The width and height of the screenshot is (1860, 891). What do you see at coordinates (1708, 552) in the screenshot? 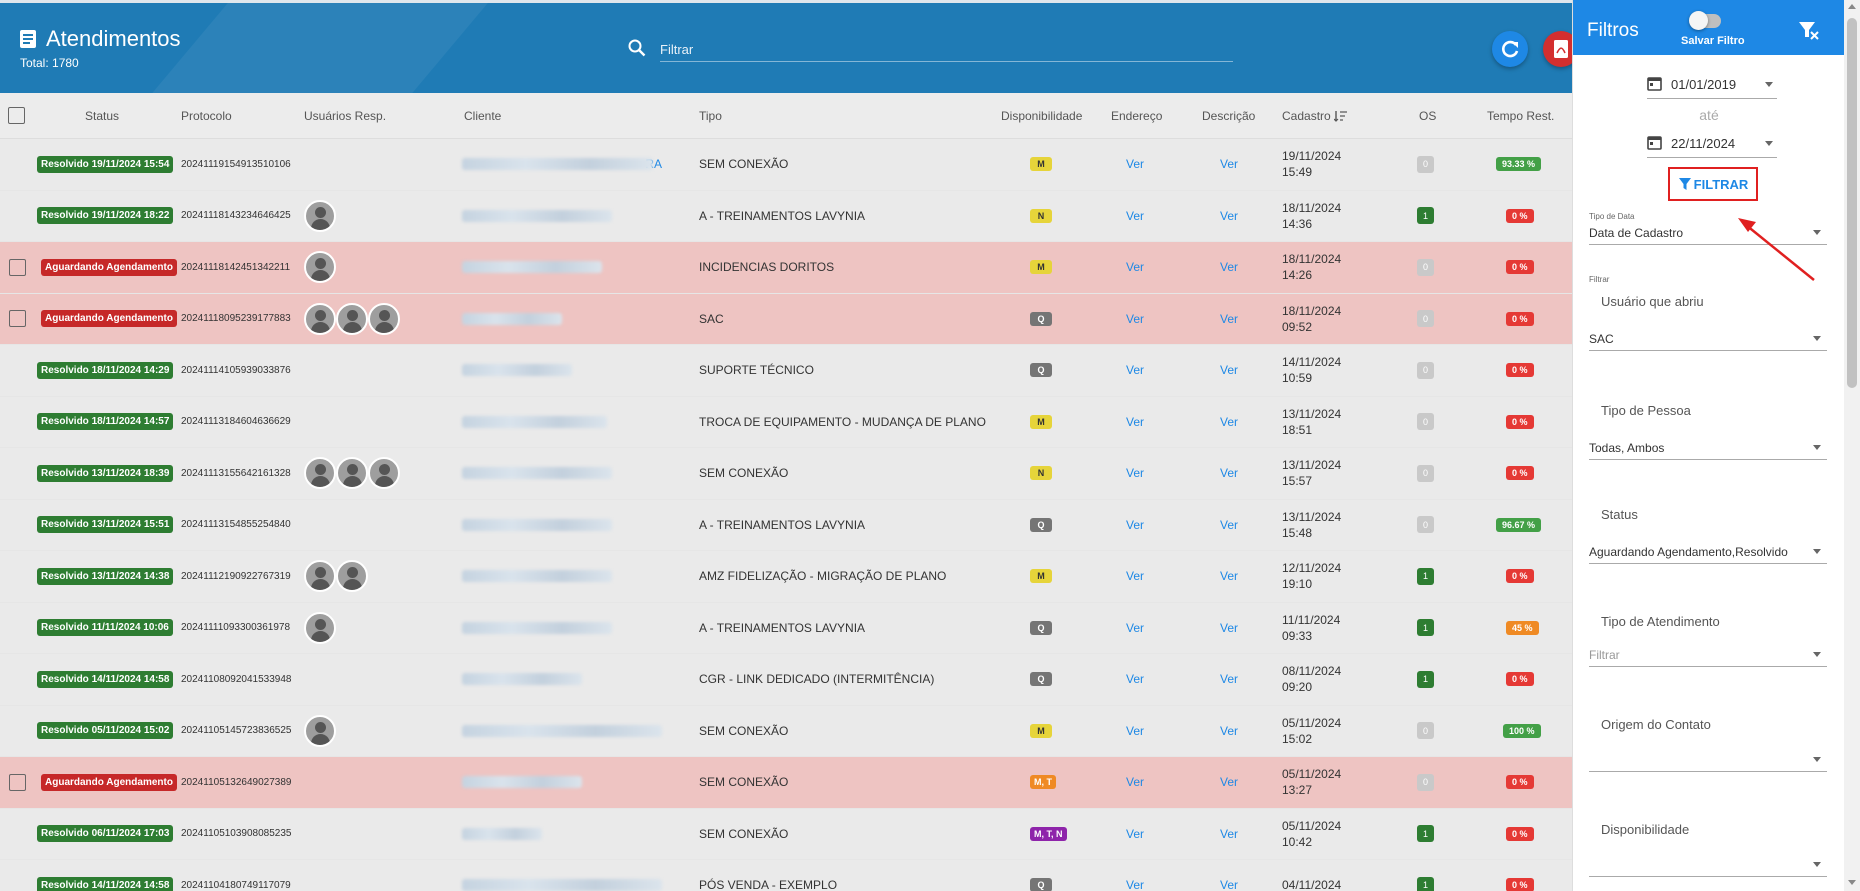
I see `status-select: Aguardando Agendamento,Resolvido` at bounding box center [1708, 552].